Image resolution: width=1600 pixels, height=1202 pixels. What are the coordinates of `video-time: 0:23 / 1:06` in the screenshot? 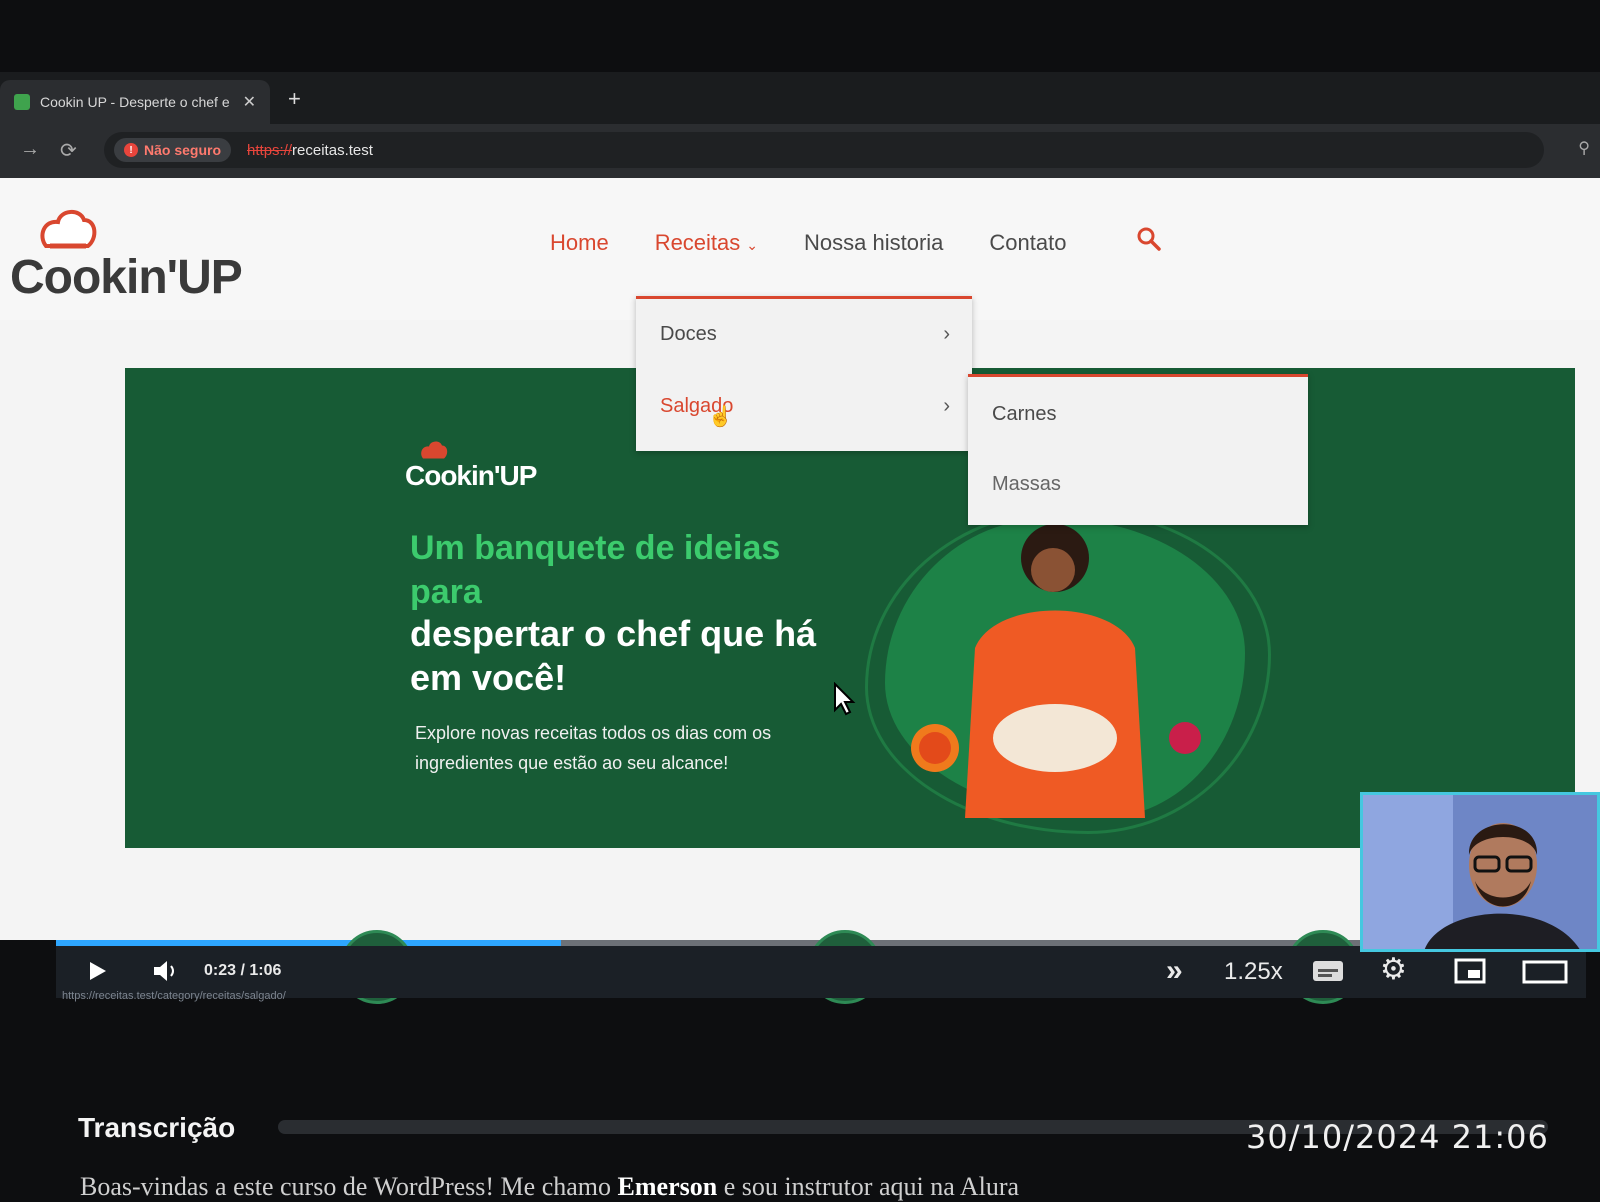 It's located at (242, 971).